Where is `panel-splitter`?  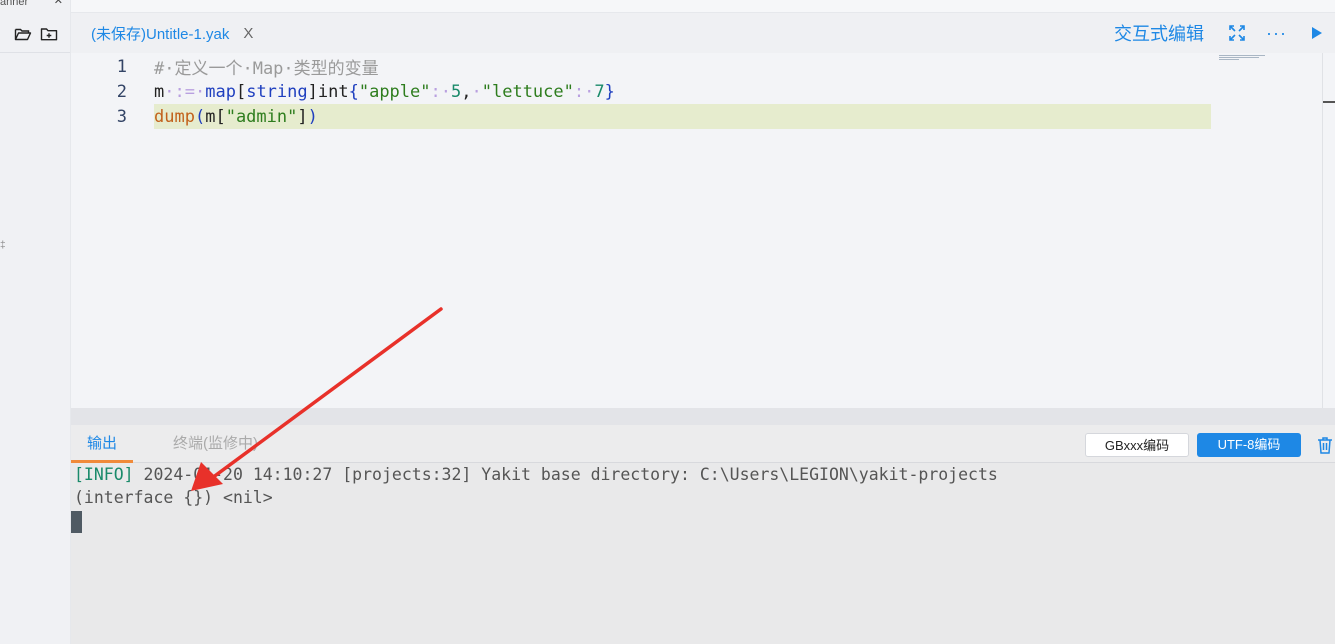
panel-splitter is located at coordinates (703, 416).